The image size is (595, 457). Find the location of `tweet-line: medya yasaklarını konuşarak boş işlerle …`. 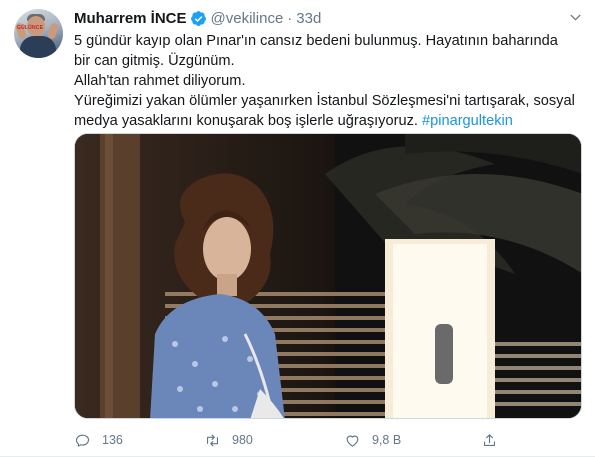

tweet-line: medya yasaklarını konuşarak boş işlerle … is located at coordinates (248, 121).